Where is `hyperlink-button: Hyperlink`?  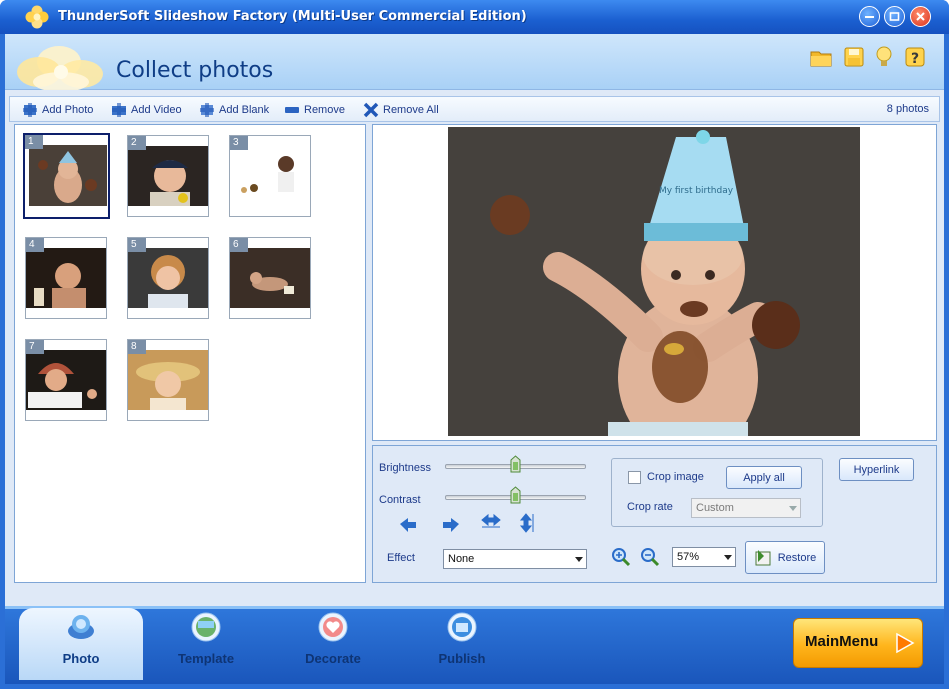
hyperlink-button: Hyperlink is located at coordinates (876, 469).